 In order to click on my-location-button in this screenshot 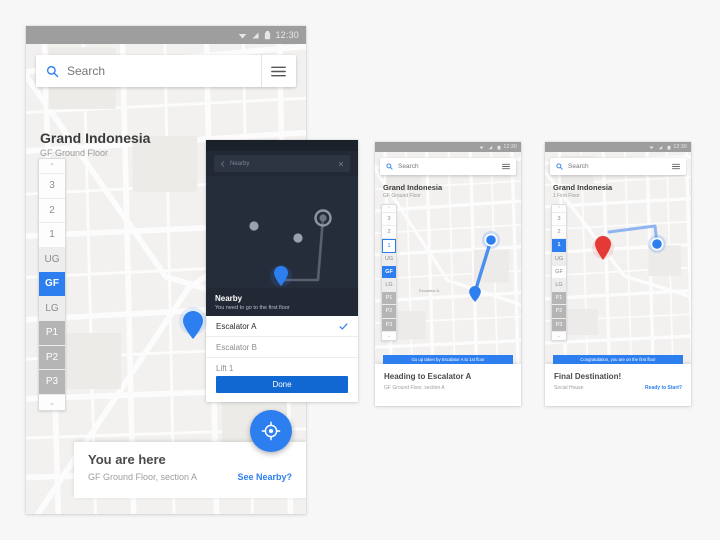, I will do `click(271, 431)`.